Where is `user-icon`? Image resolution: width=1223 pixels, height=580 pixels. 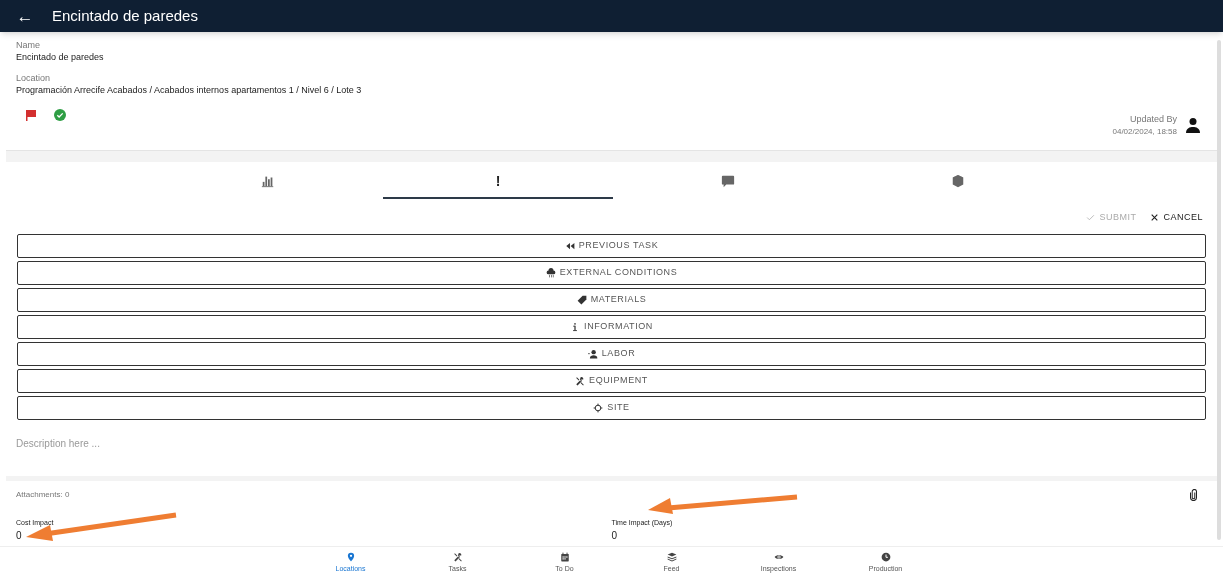
user-icon is located at coordinates (1193, 125).